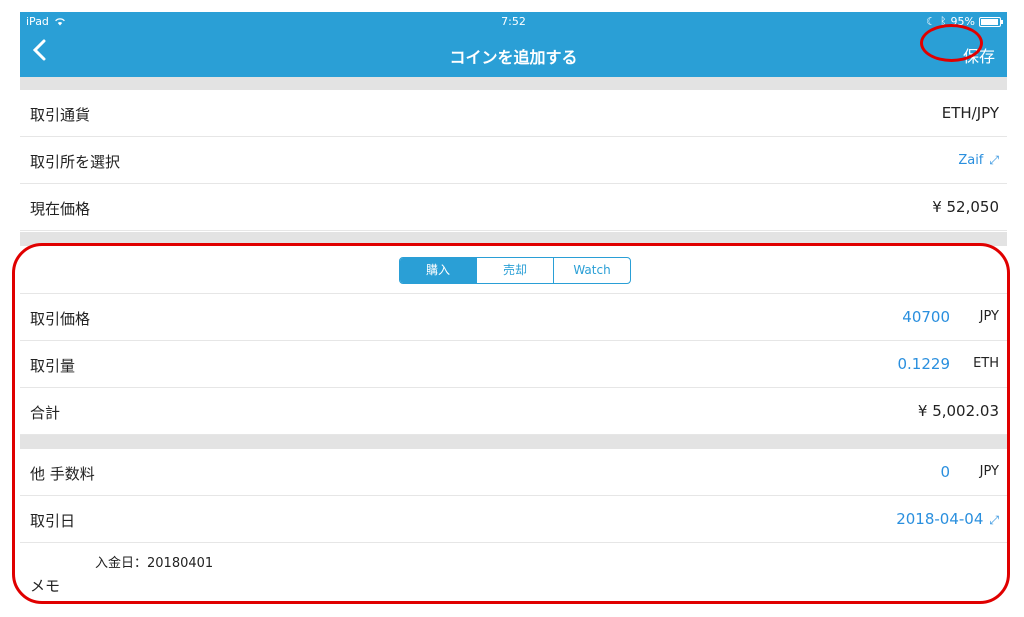 The height and width of the screenshot is (617, 1024). What do you see at coordinates (979, 55) in the screenshot?
I see `save-button: 保存` at bounding box center [979, 55].